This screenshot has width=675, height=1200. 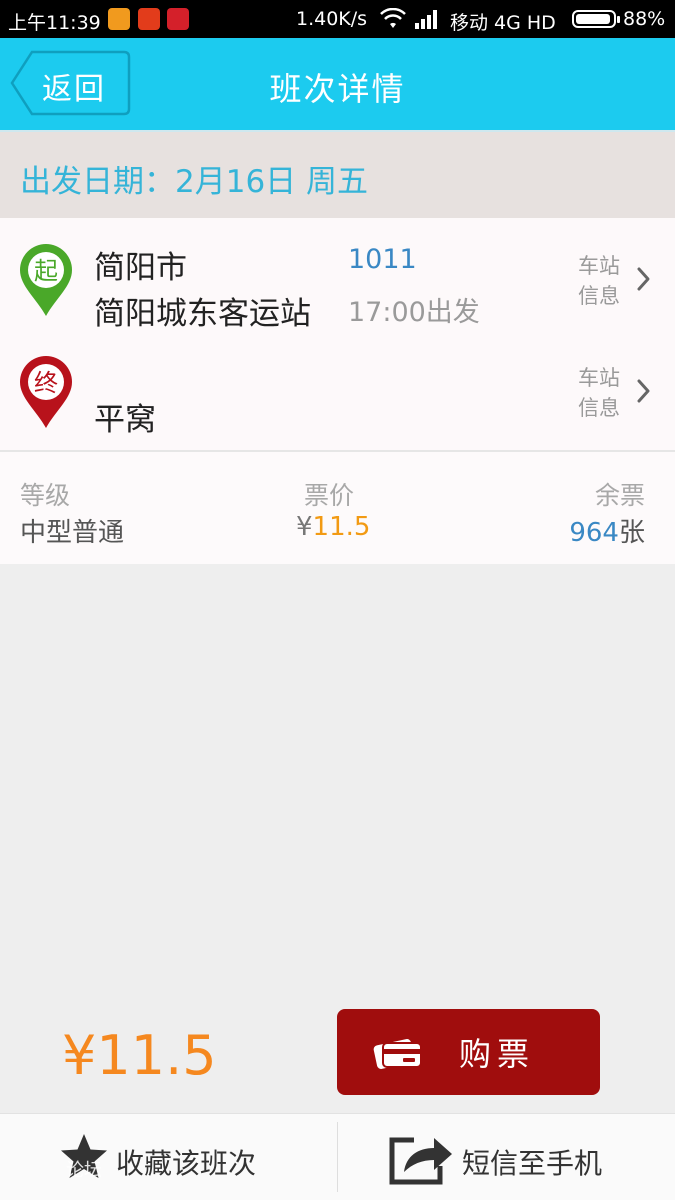 I want to click on app-header: 返回 班次详情, so click(x=337, y=84).